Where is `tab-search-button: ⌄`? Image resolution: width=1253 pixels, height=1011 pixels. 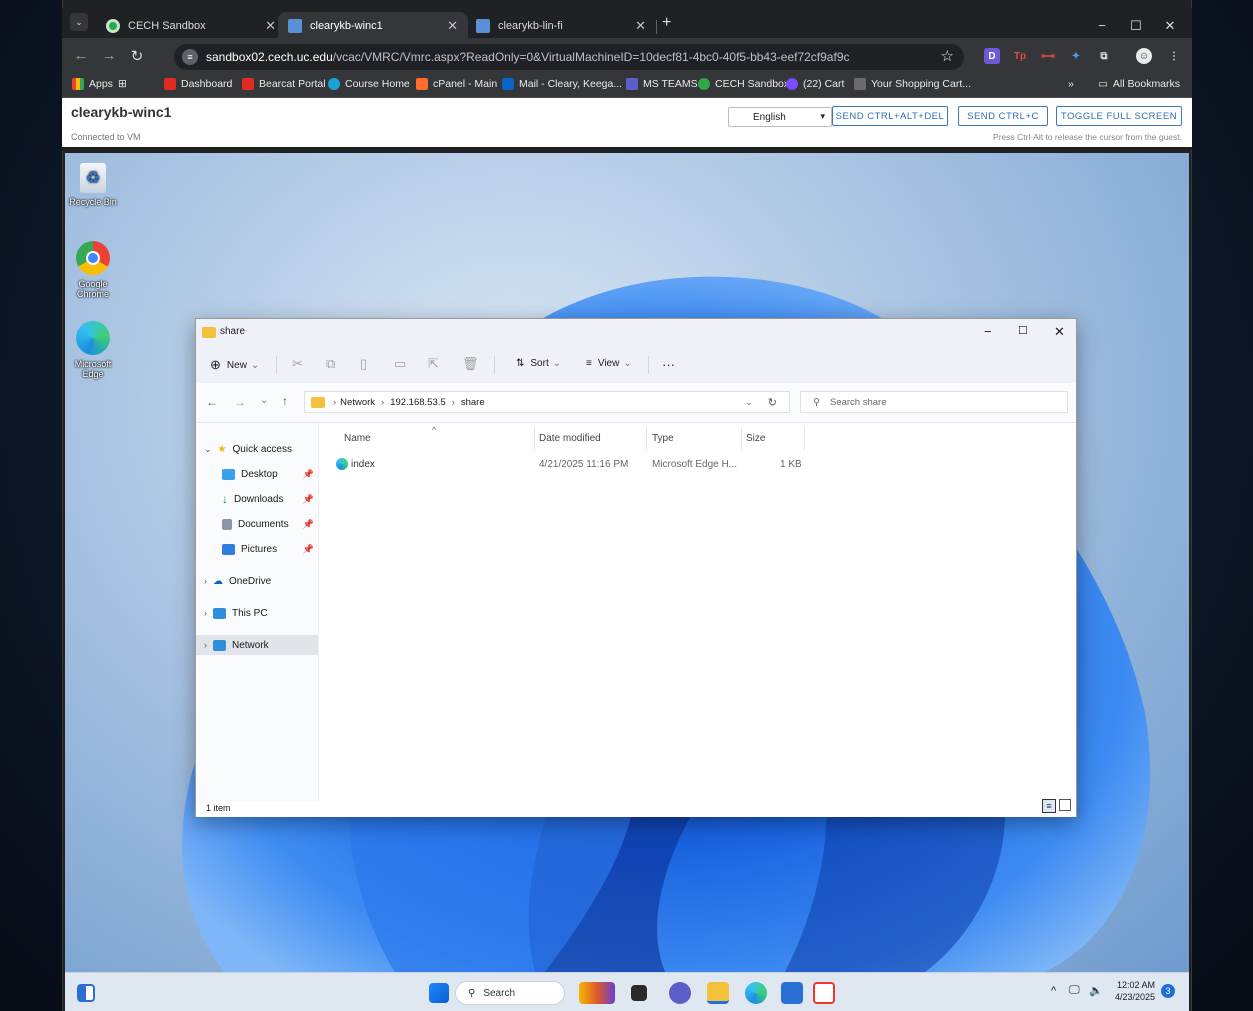
tab-search-button: ⌄ is located at coordinates (79, 22).